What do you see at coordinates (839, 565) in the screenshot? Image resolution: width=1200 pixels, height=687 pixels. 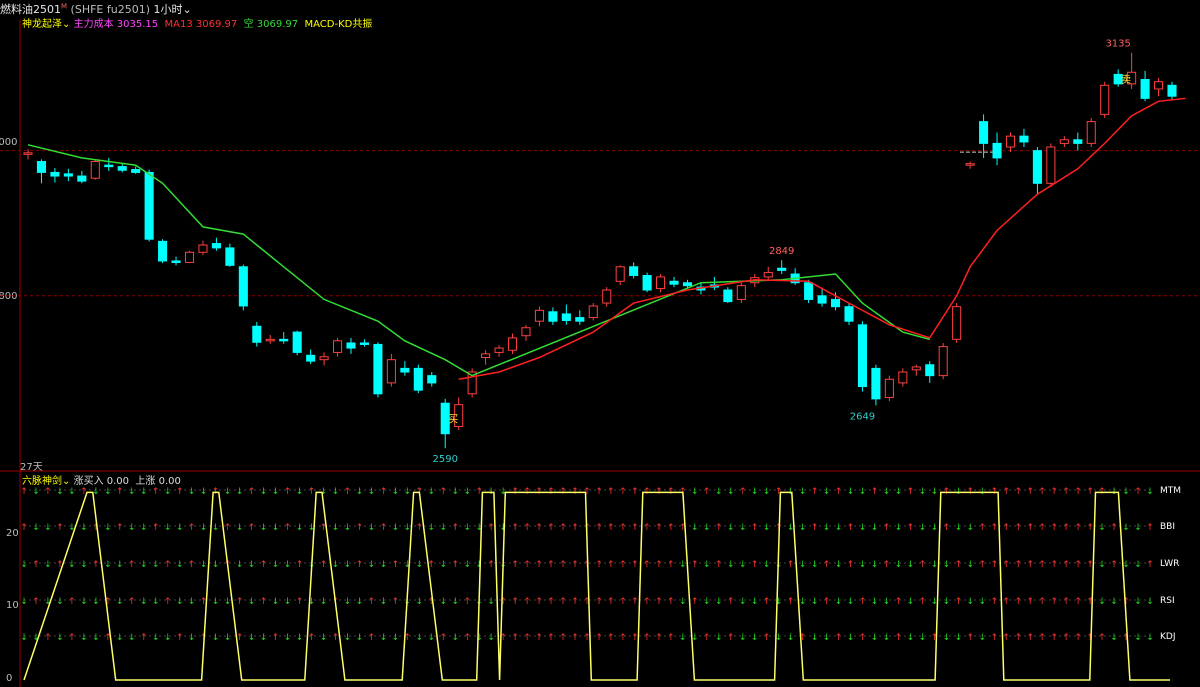 I see `osc-arrow-2-68: ↓` at bounding box center [839, 565].